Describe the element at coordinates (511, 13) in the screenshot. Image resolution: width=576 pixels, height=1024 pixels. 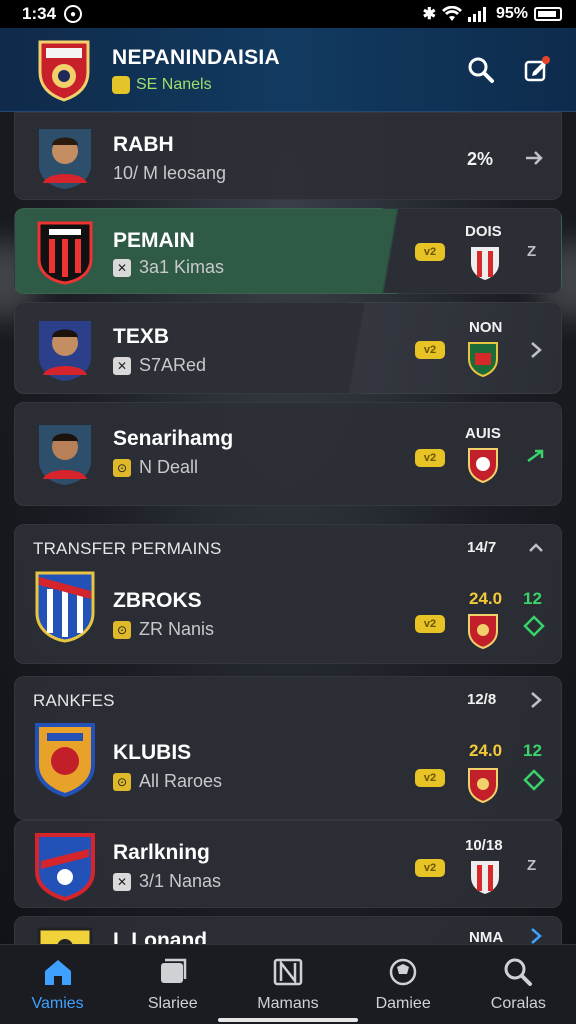
I see `battery-percent: 95%` at that location.